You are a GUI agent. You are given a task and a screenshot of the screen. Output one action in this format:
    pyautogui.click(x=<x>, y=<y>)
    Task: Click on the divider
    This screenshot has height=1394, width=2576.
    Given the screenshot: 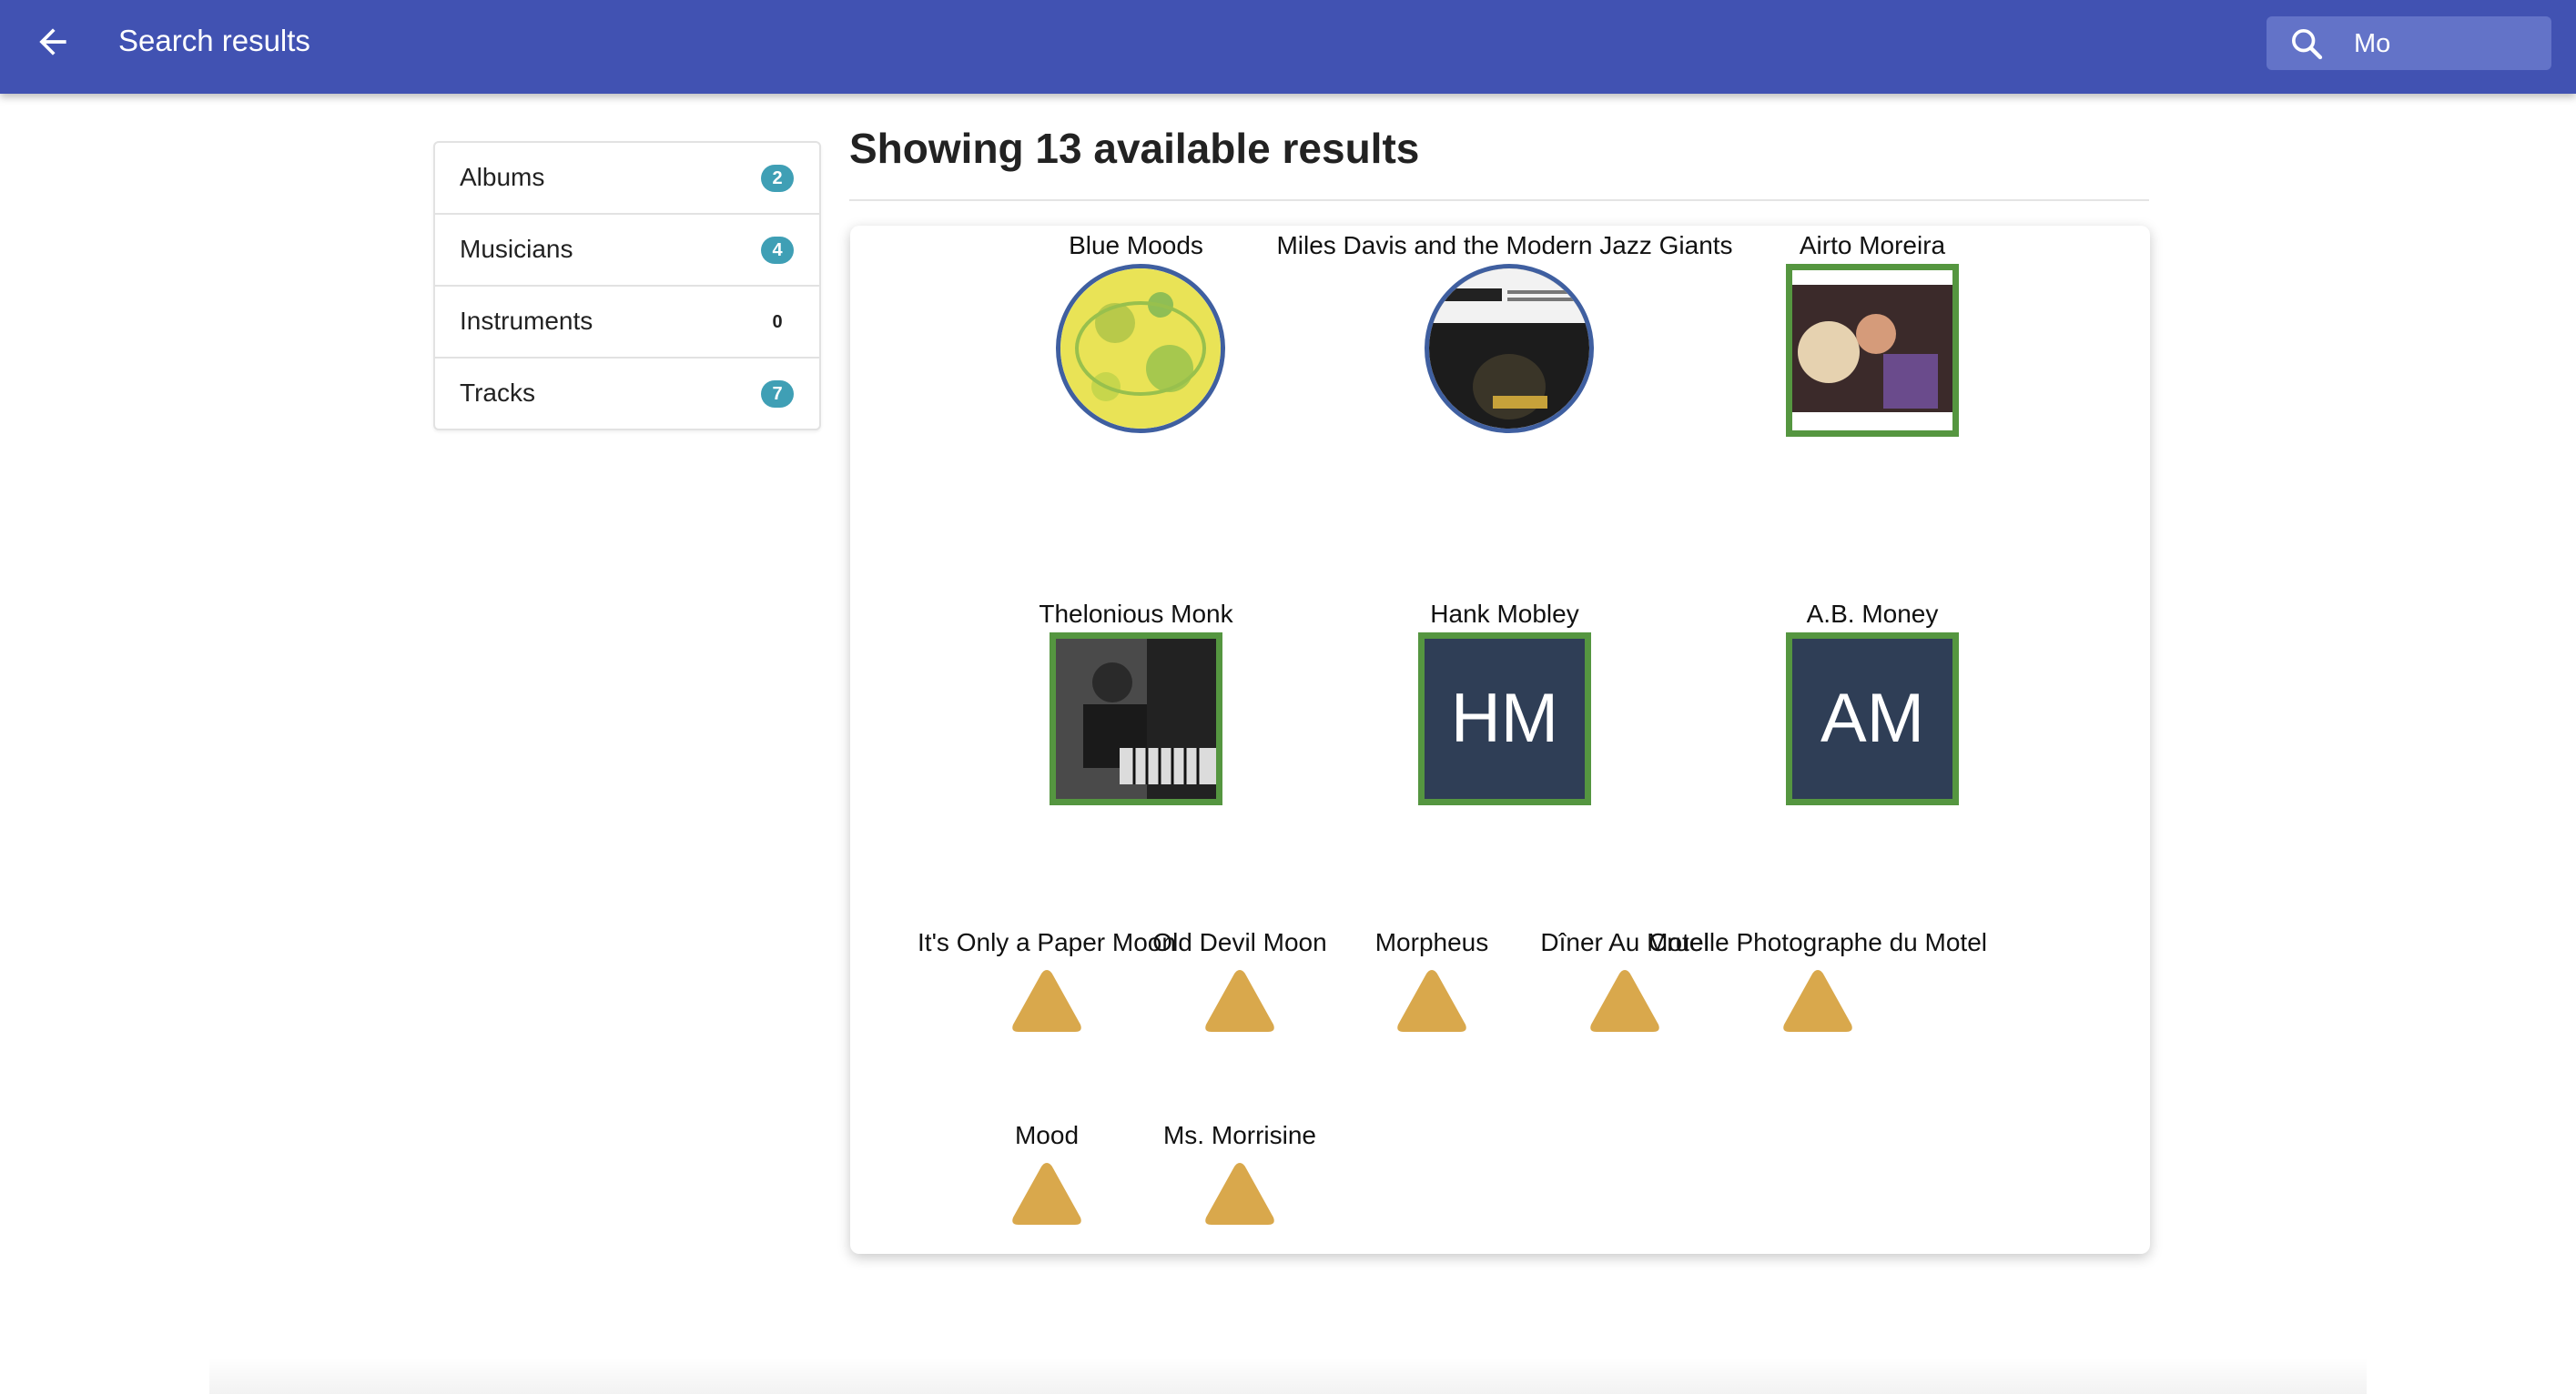 What is the action you would take?
    pyautogui.click(x=1499, y=200)
    